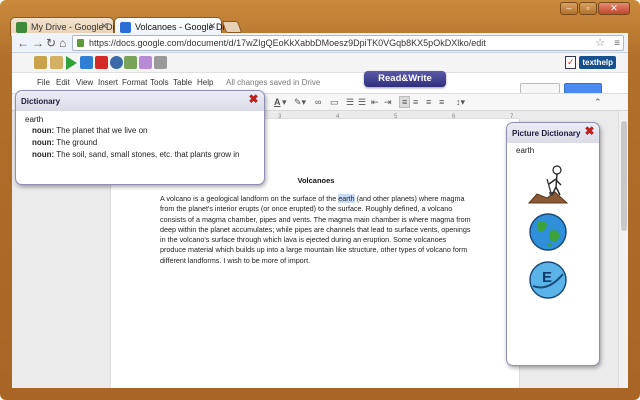 This screenshot has width=640, height=400. Describe the element at coordinates (134, 82) in the screenshot. I see `menu-format: Format` at that location.